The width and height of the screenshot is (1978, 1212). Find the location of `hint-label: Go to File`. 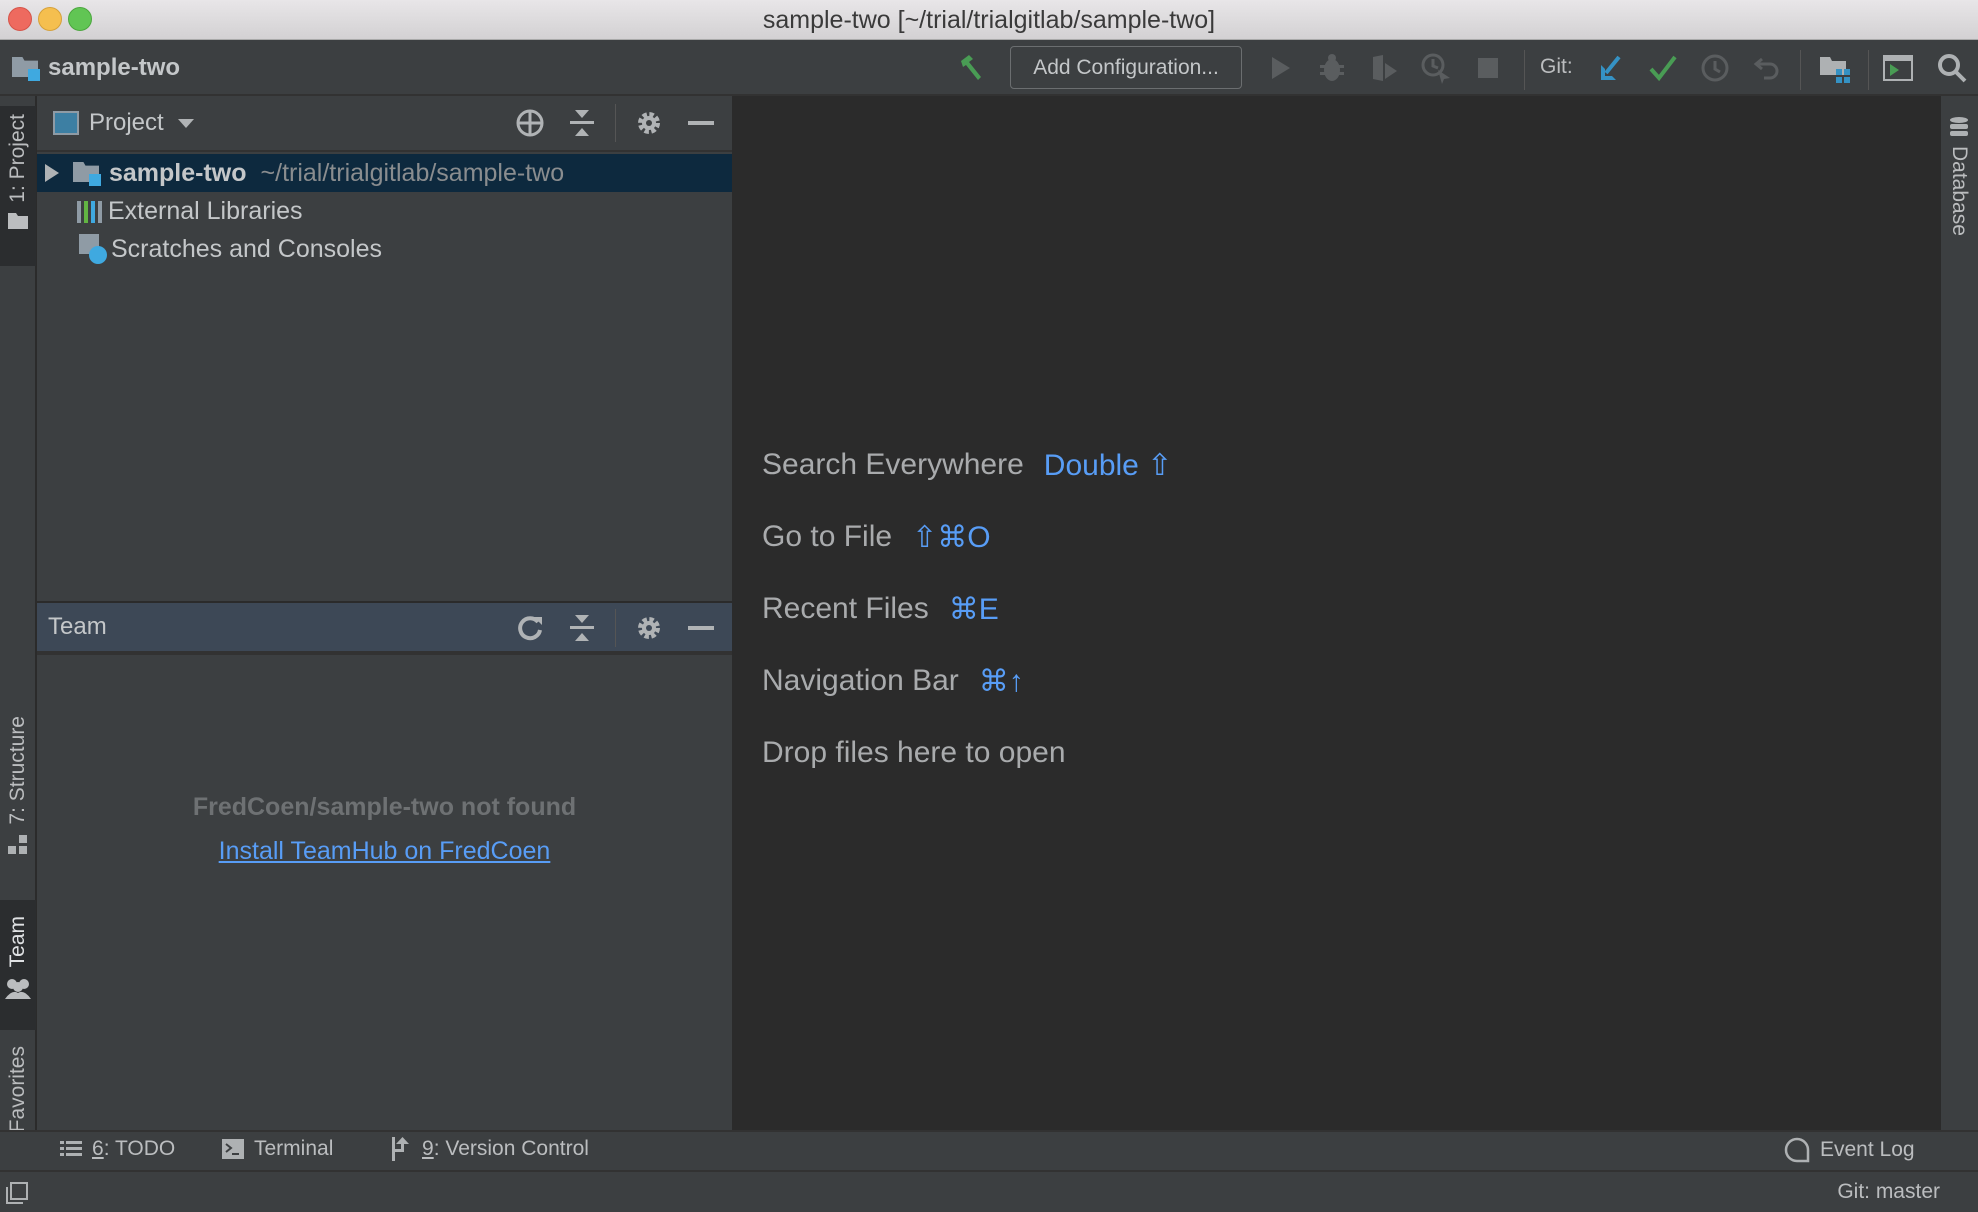

hint-label: Go to File is located at coordinates (827, 536).